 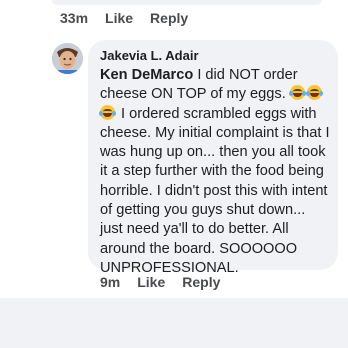 I want to click on previous-reply-button: Reply, so click(x=169, y=18).